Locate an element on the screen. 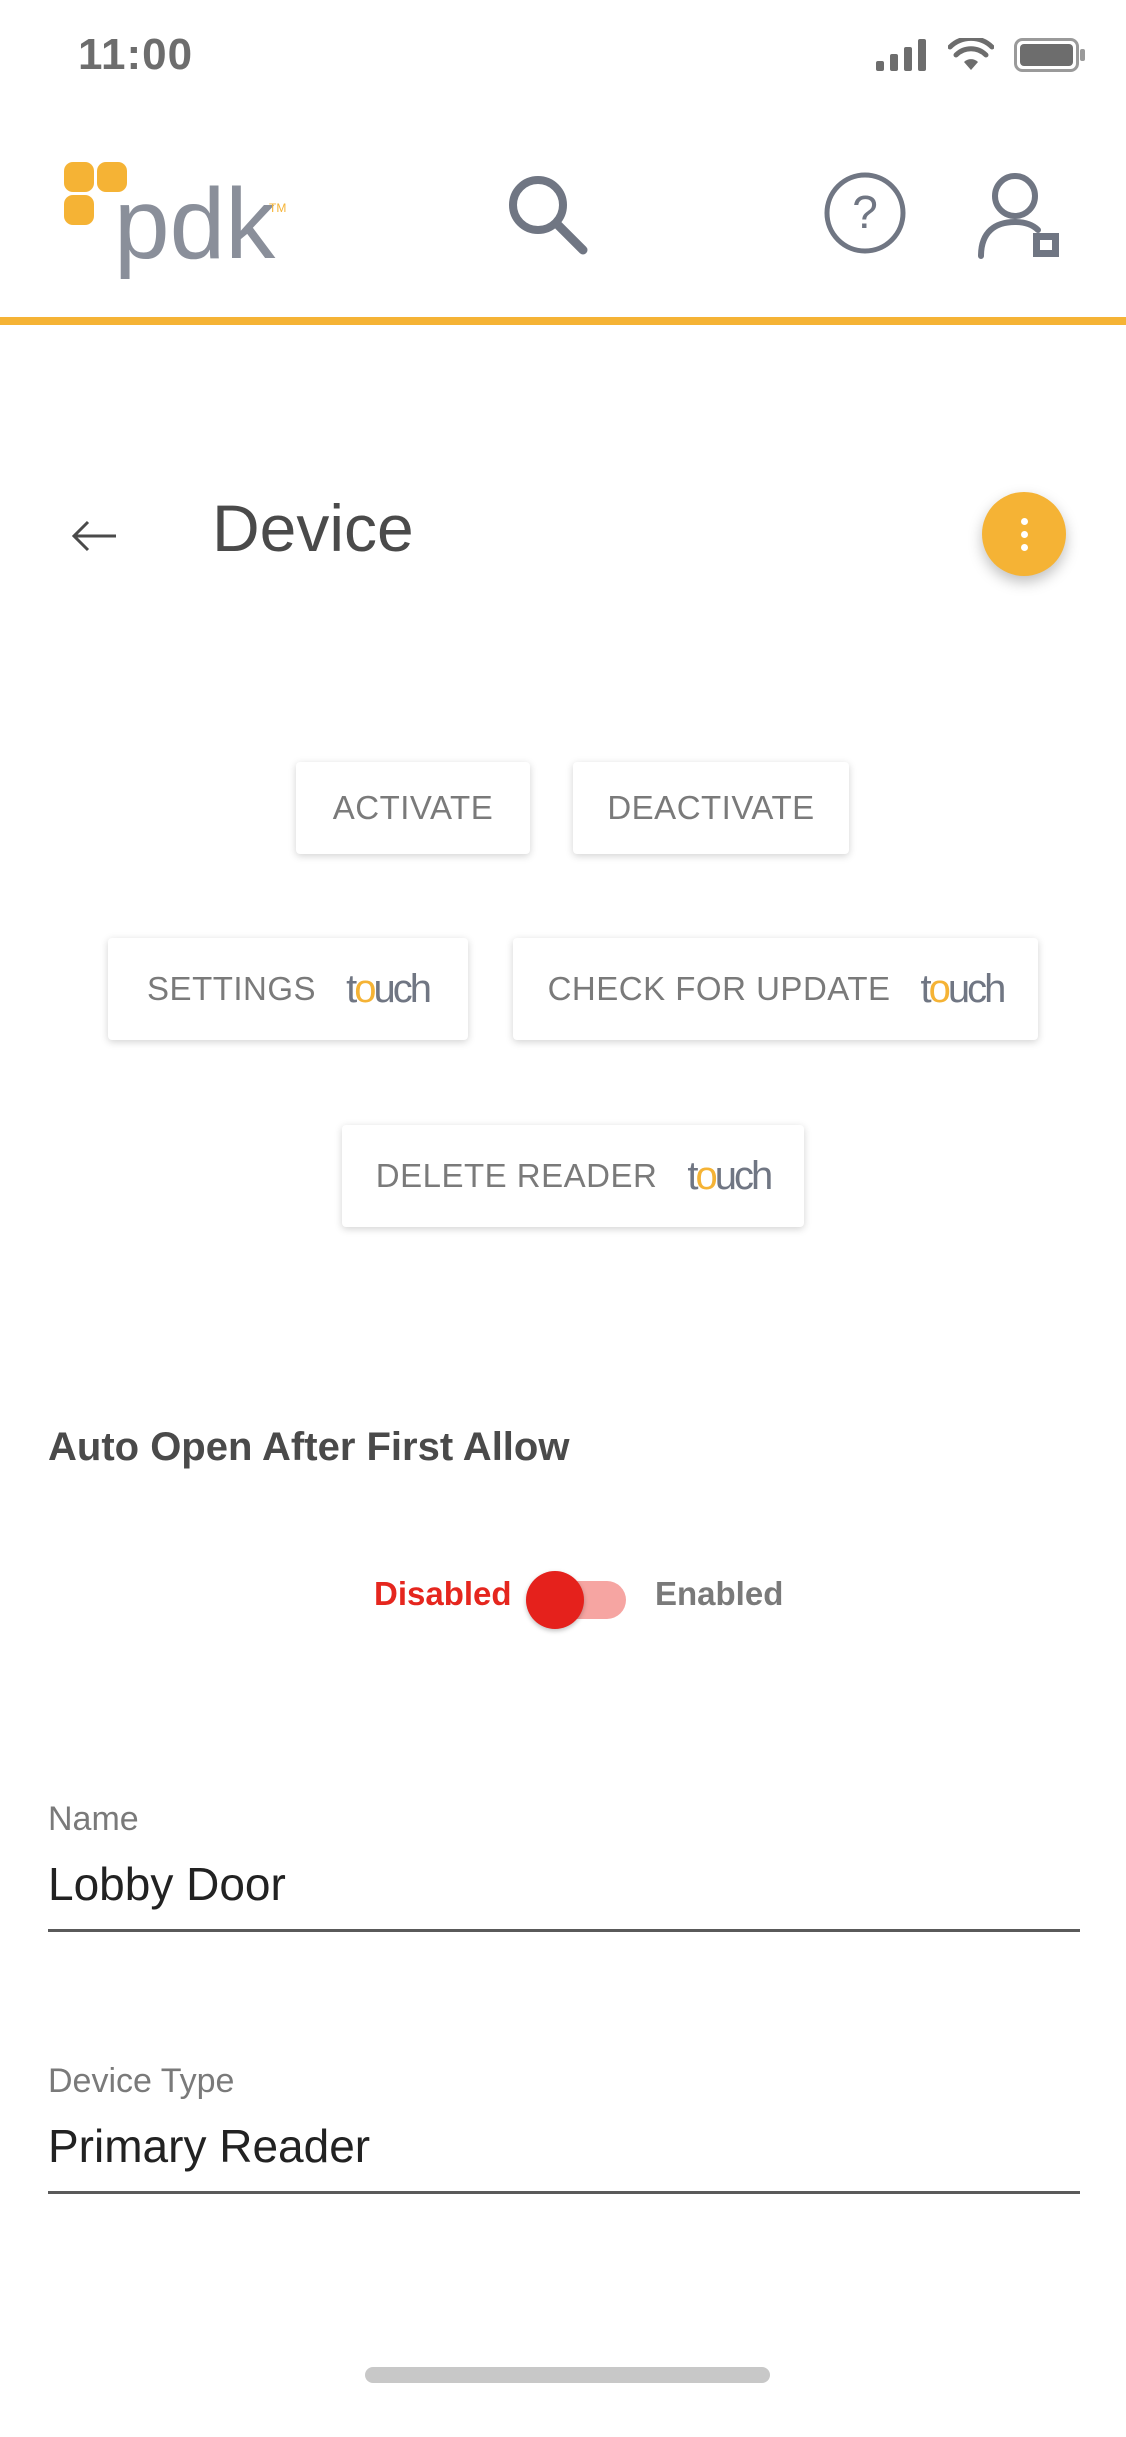 This screenshot has height=2437, width=1126. status-icons is located at coordinates (981, 55).